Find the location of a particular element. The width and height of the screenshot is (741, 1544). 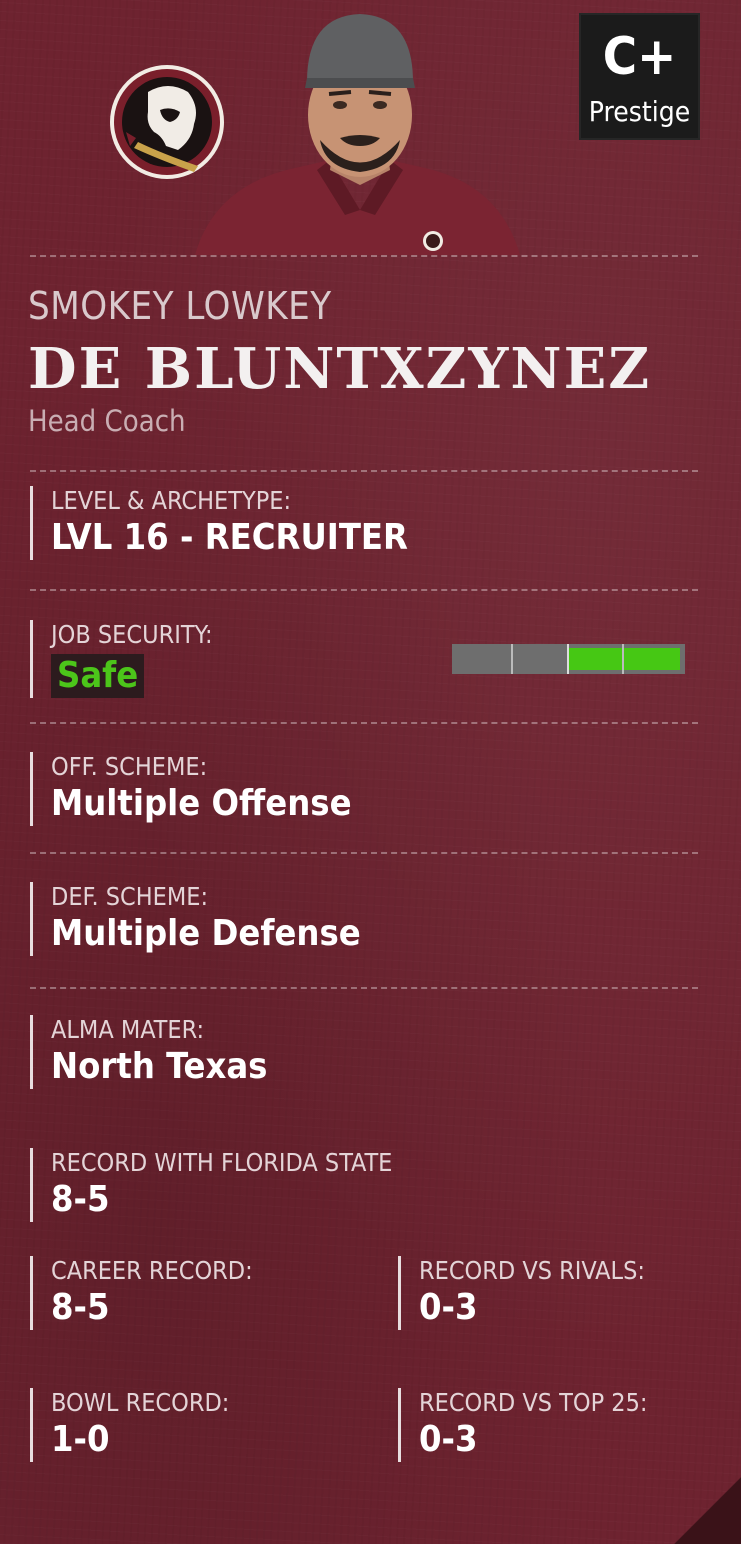

level-archetype-field: LEVEL & ARCHETYPE: LVL 16 - RECRUITER is located at coordinates (219, 523).